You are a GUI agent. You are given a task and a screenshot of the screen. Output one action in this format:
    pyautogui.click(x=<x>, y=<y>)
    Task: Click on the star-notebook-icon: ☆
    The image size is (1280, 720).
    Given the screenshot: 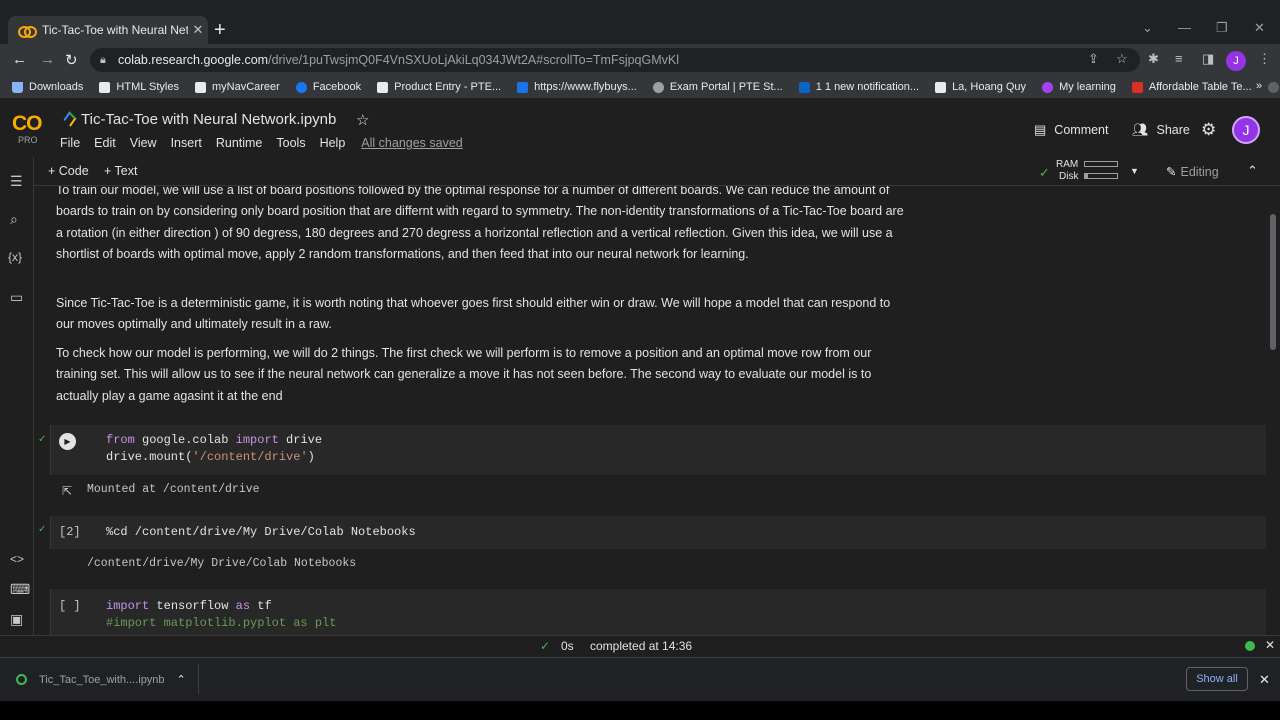 What is the action you would take?
    pyautogui.click(x=362, y=120)
    